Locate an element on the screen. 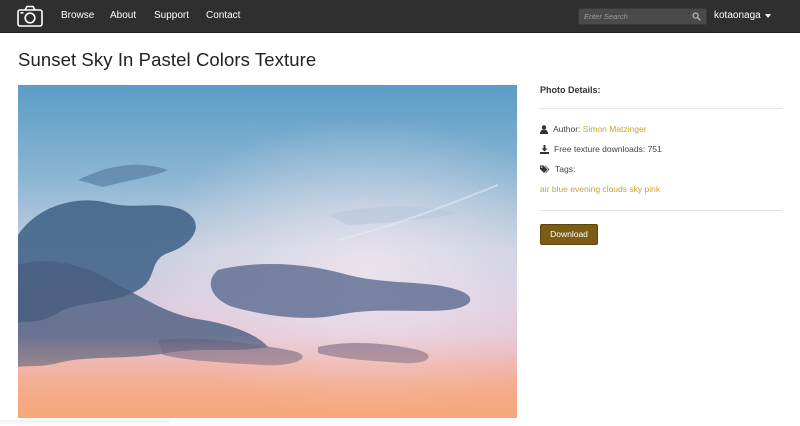 The height and width of the screenshot is (426, 800). download-button: Download is located at coordinates (569, 234).